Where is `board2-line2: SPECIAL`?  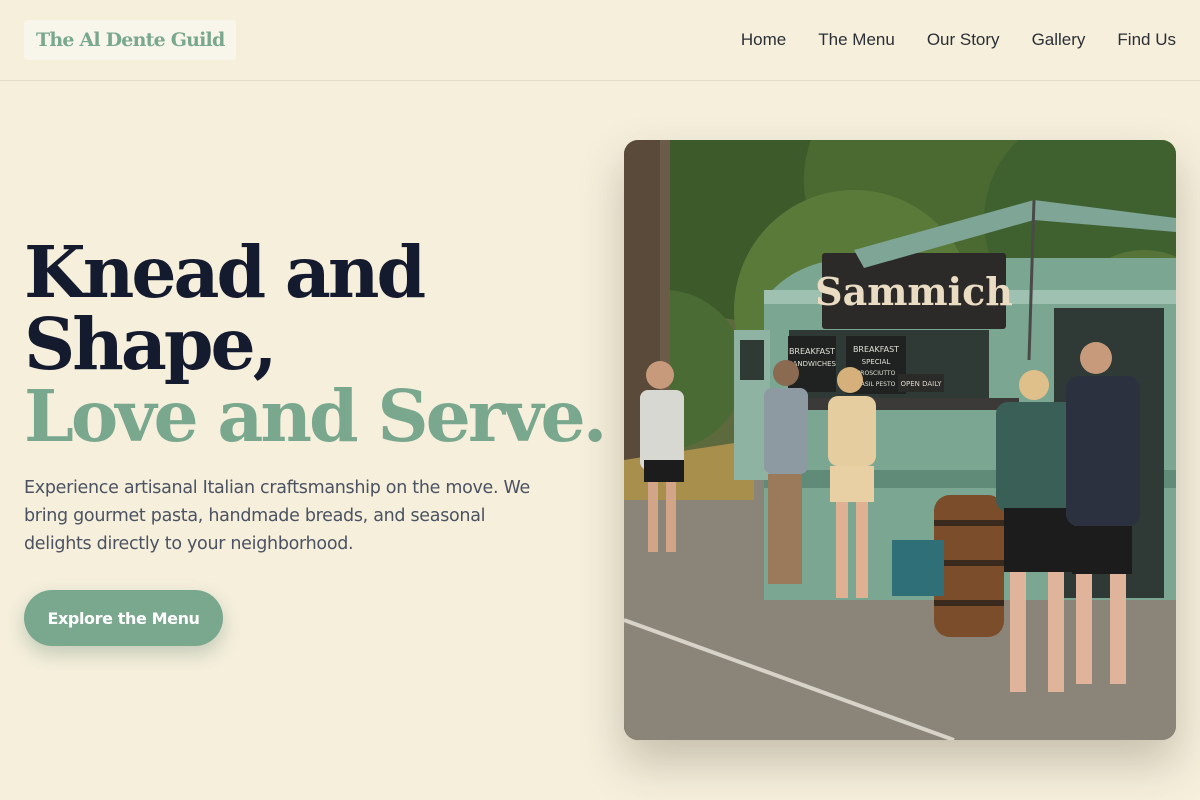 board2-line2: SPECIAL is located at coordinates (876, 362).